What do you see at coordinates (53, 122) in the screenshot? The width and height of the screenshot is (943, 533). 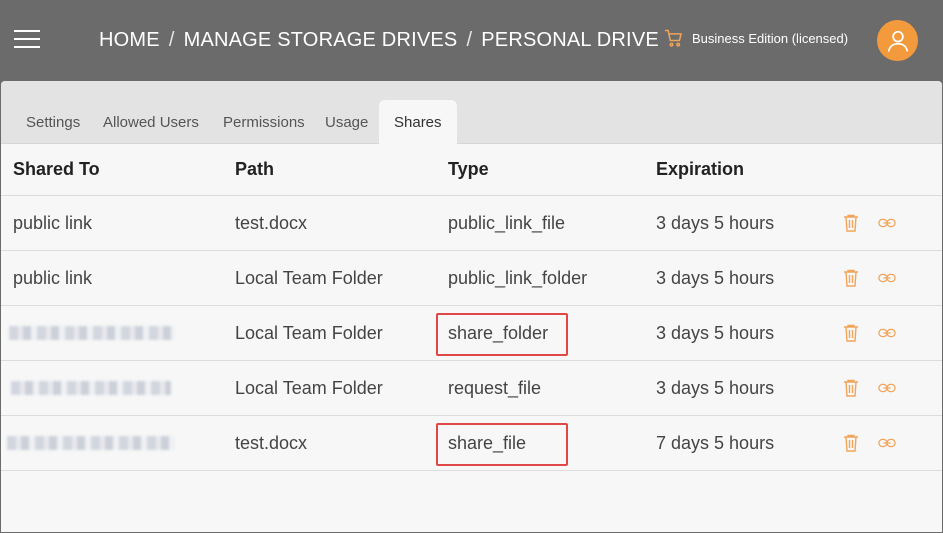 I see `tab-settings: Settings` at bounding box center [53, 122].